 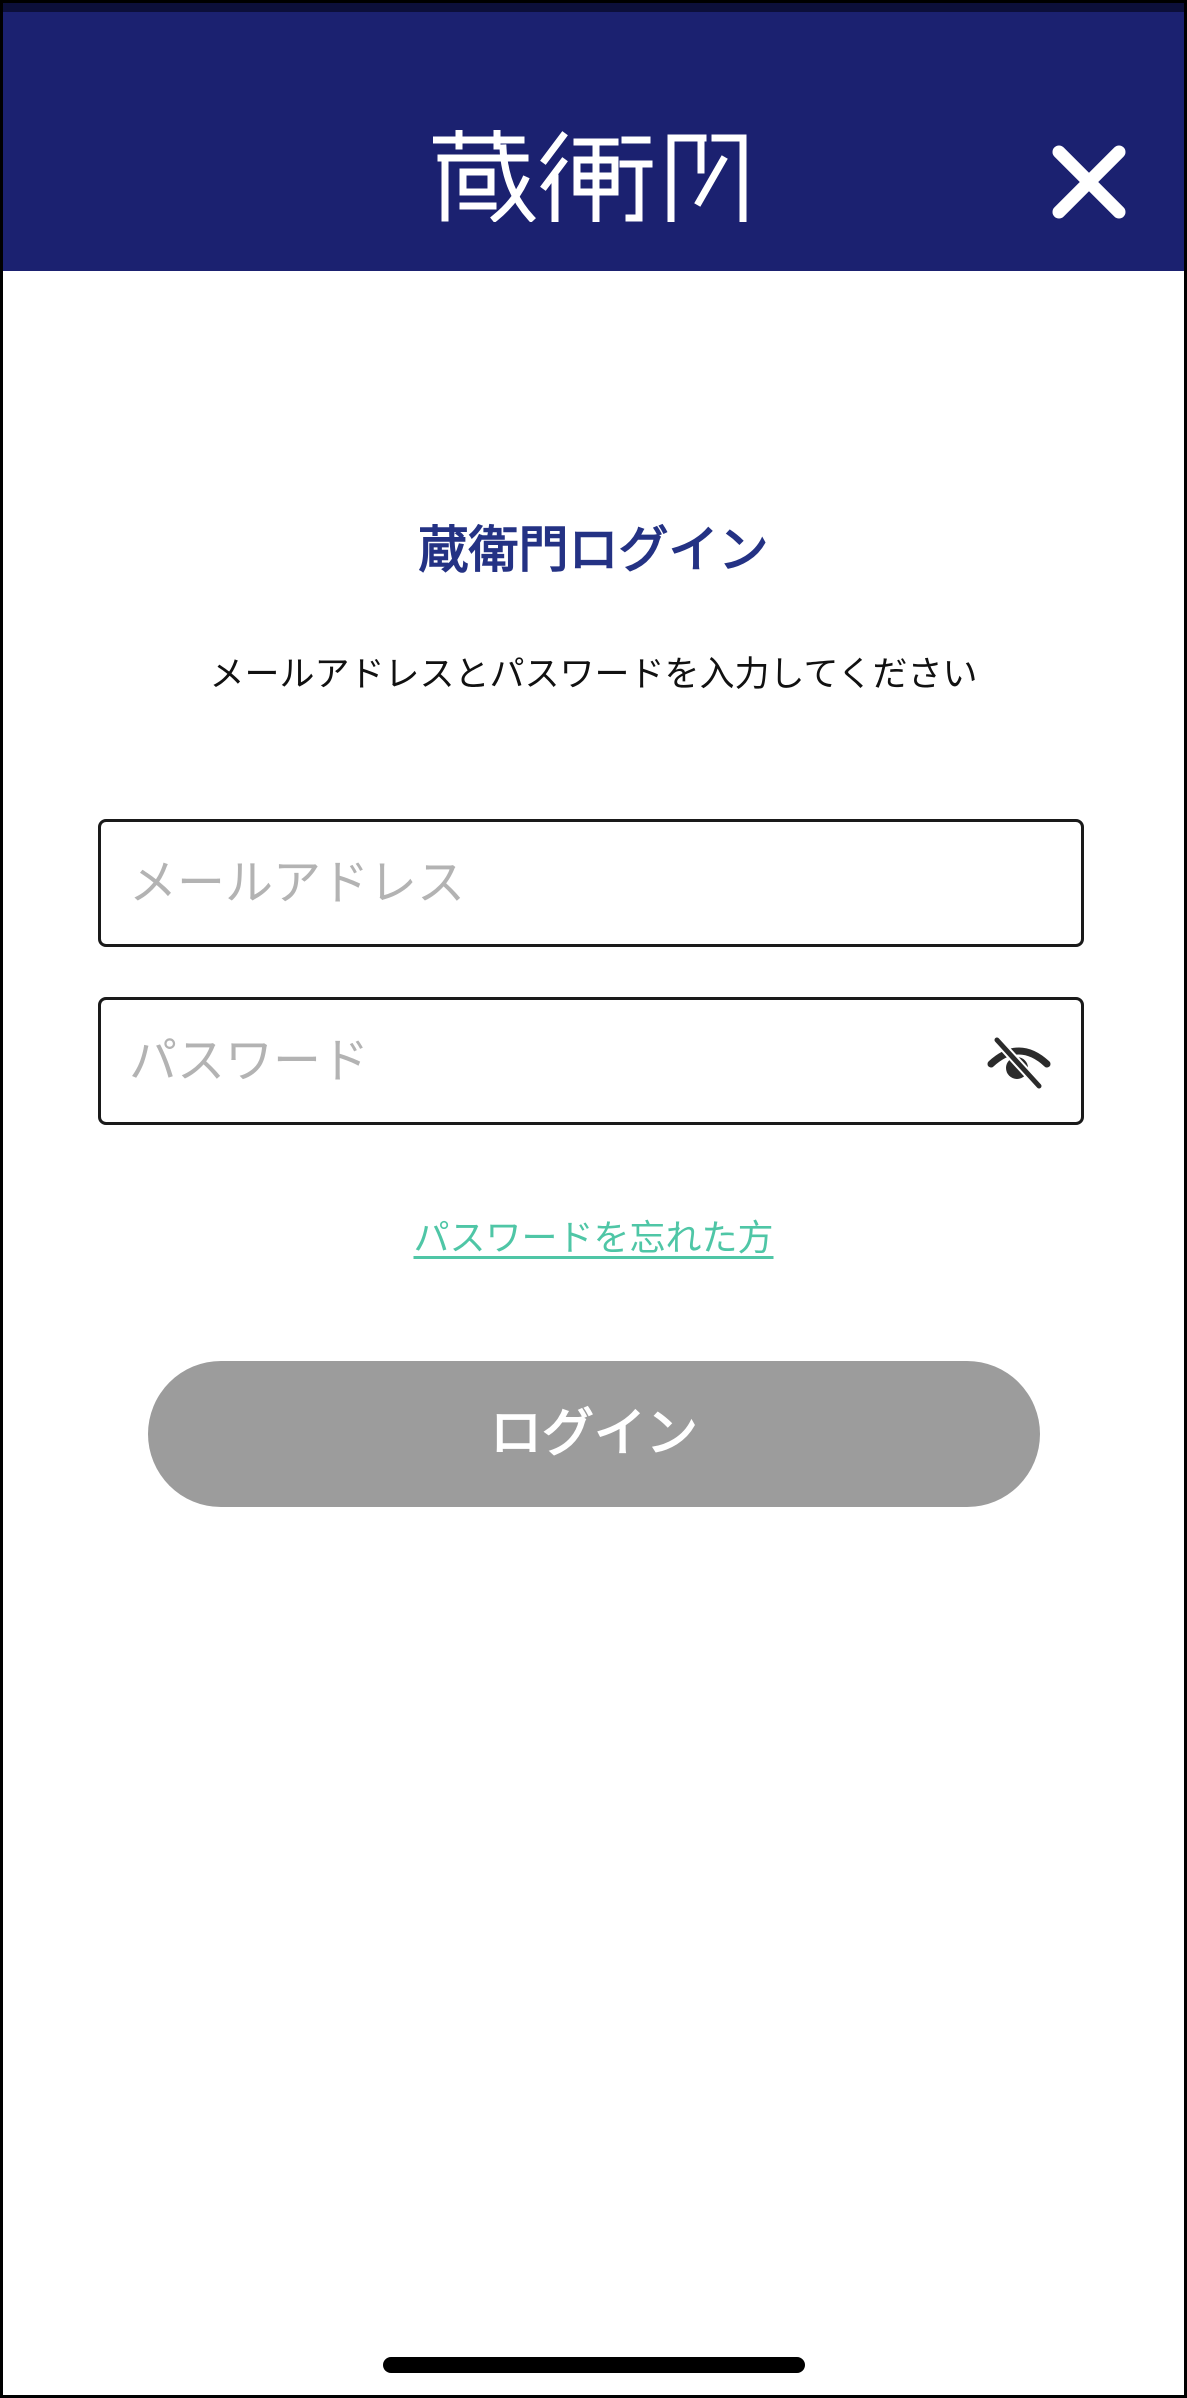 I want to click on forgot-password-container: パスワードを忘れた方, so click(x=593, y=1239).